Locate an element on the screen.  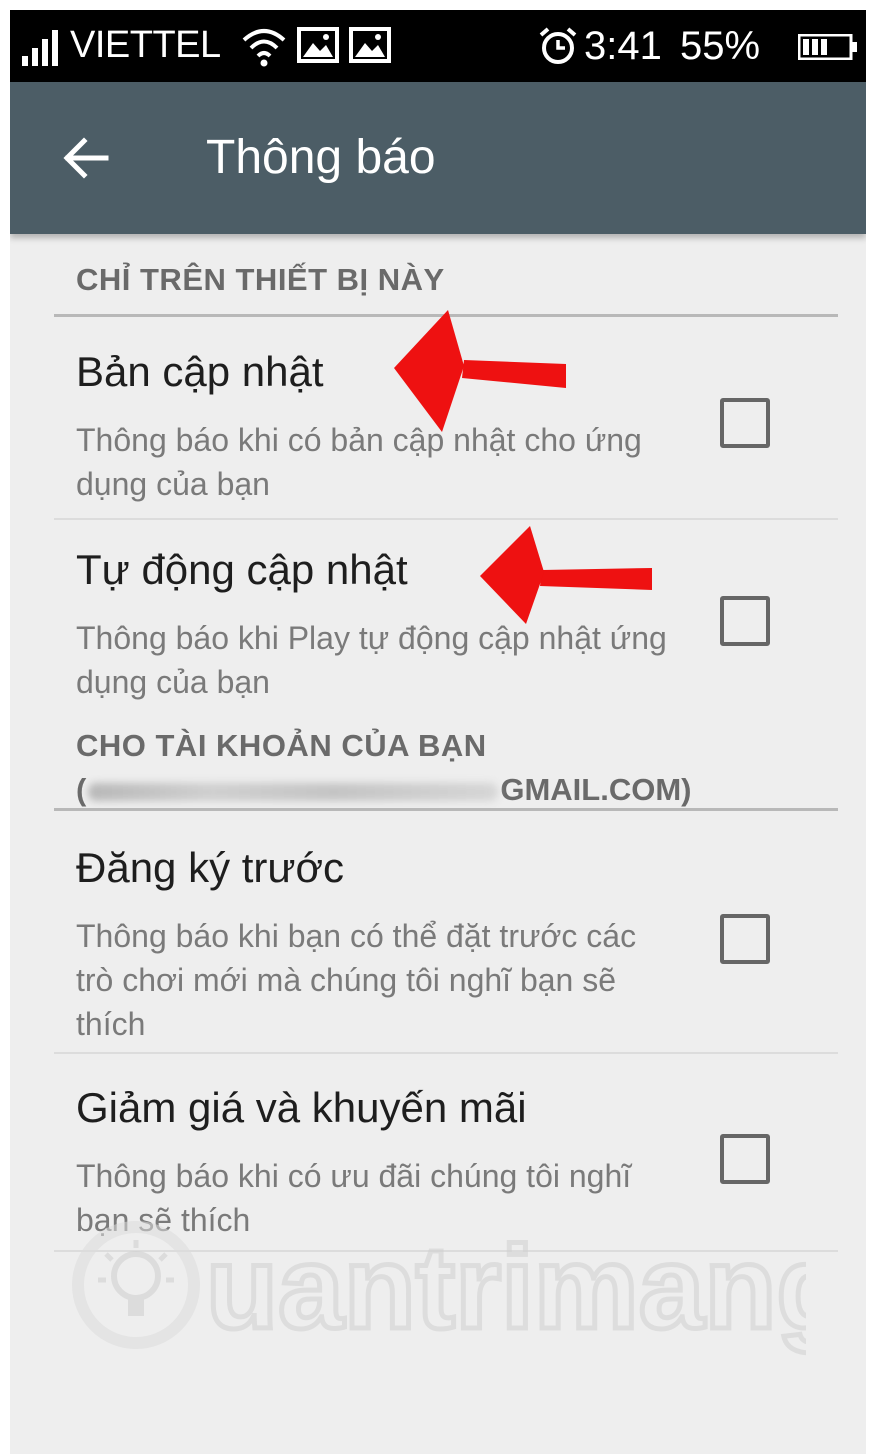
status-bar: VIETTEL 3:41 55% is located at coordinates (438, 46).